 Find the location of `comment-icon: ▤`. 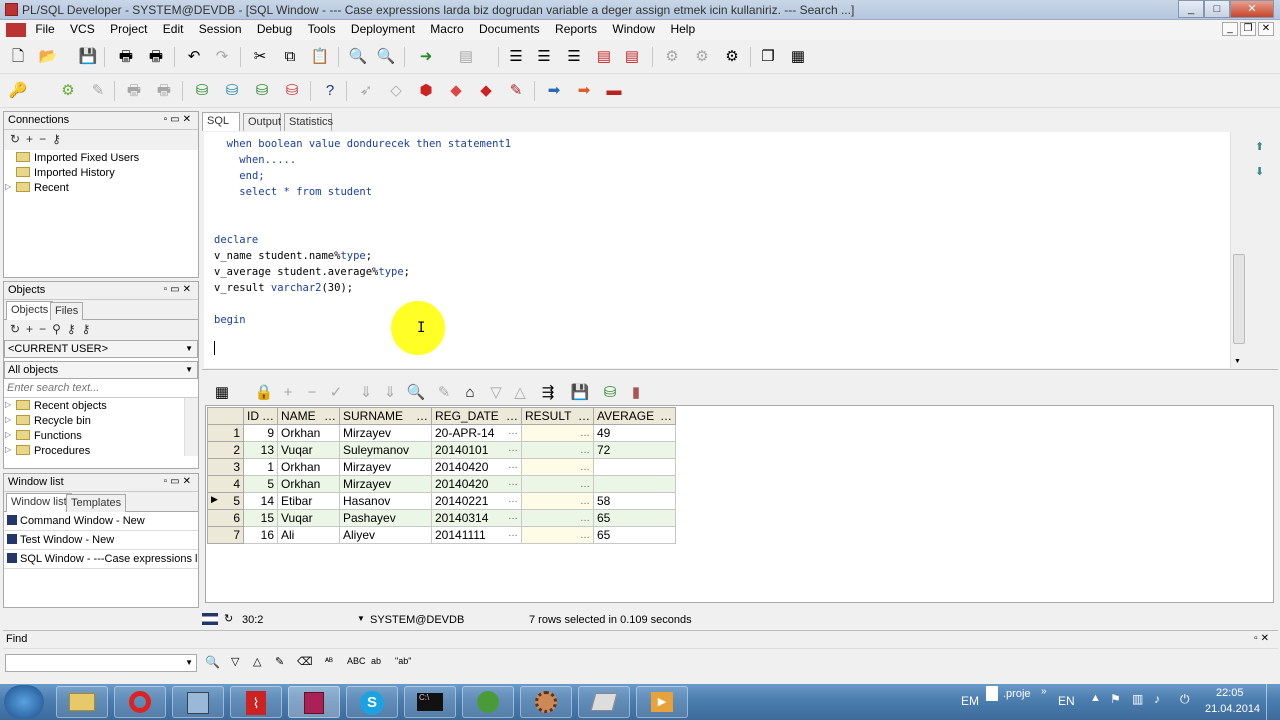

comment-icon: ▤ is located at coordinates (604, 57).